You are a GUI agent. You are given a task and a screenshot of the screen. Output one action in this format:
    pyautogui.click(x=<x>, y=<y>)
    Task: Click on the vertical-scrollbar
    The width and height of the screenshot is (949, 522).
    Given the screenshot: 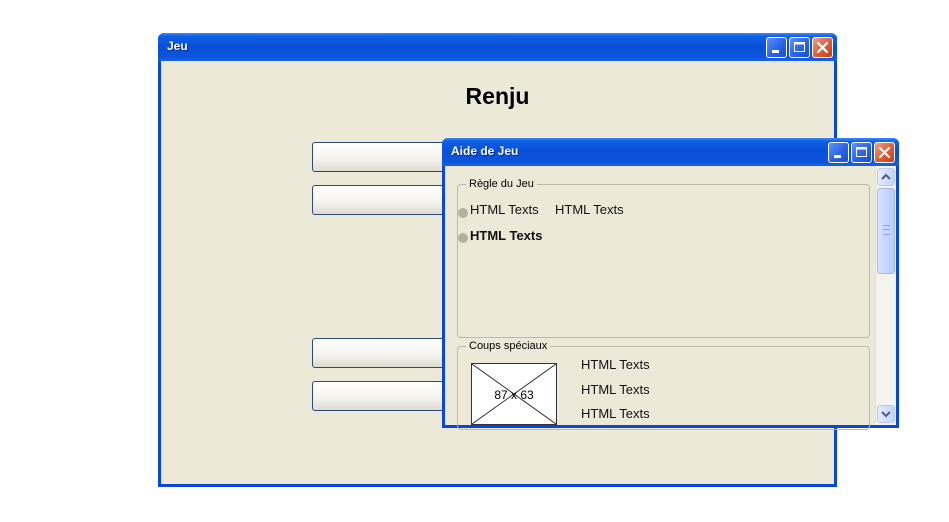 What is the action you would take?
    pyautogui.click(x=885, y=295)
    